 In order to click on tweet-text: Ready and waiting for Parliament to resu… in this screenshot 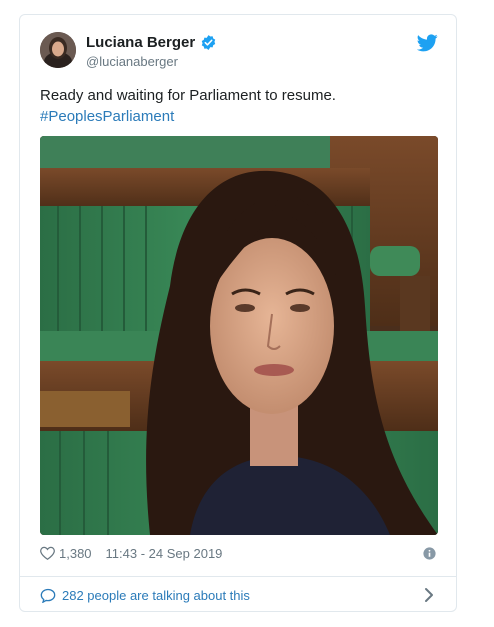, I will do `click(240, 106)`.